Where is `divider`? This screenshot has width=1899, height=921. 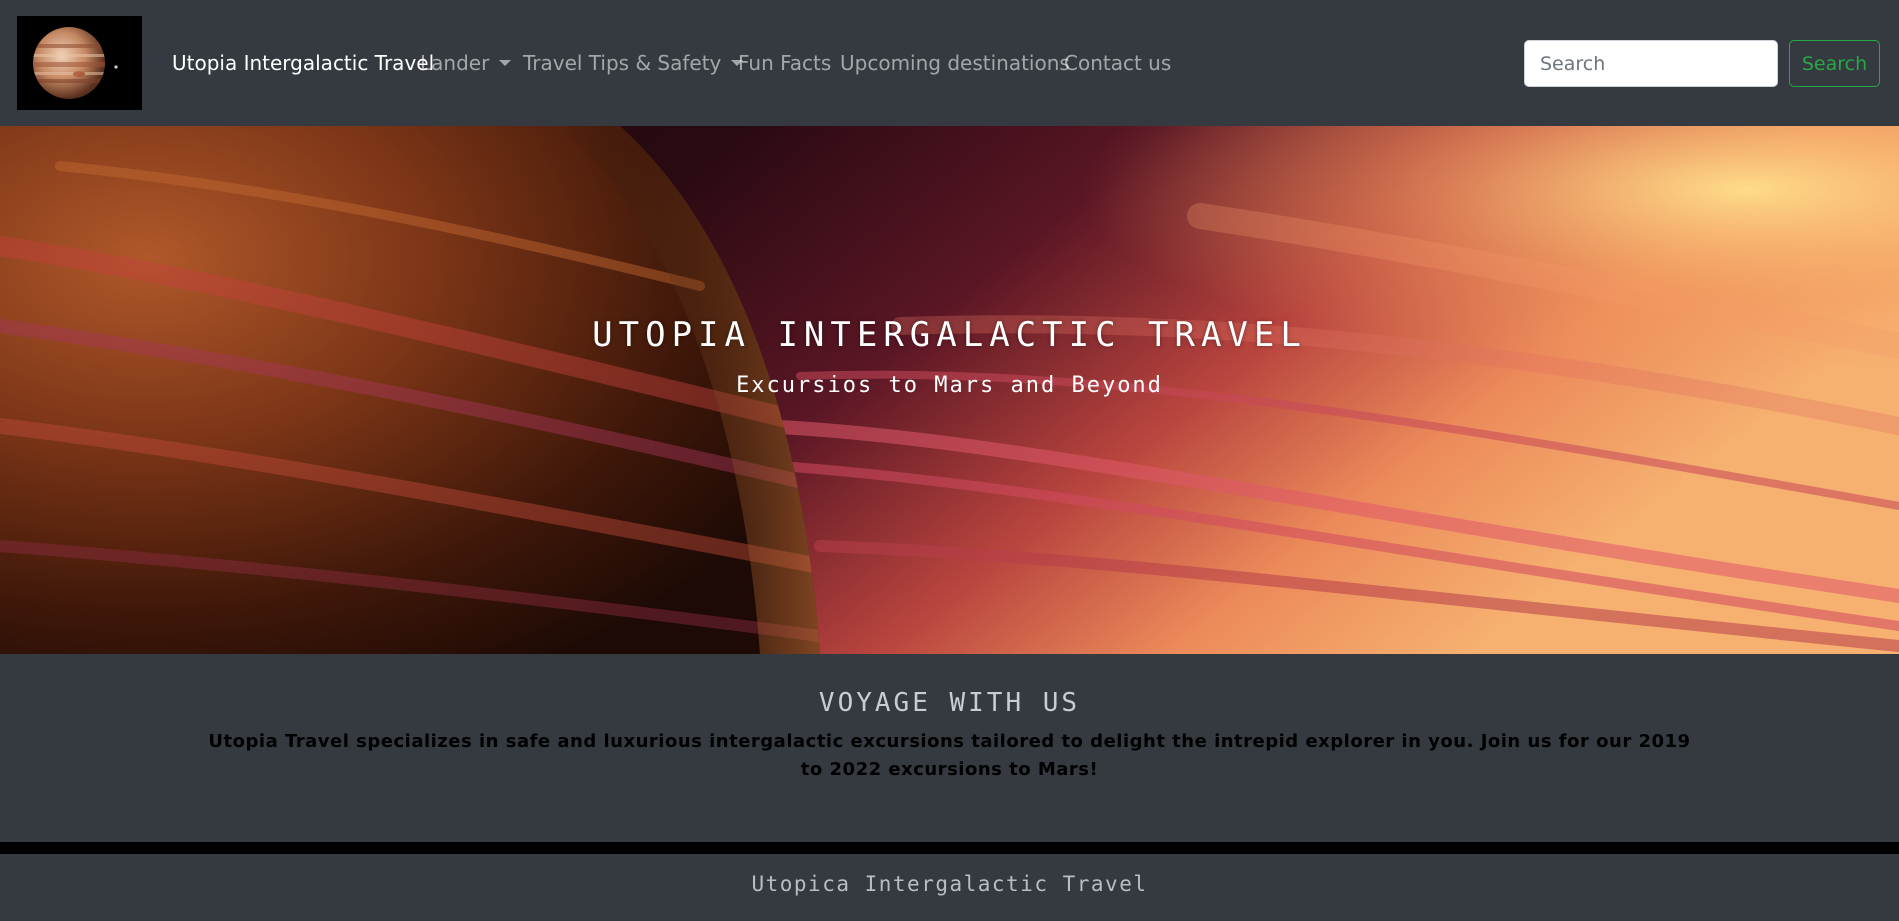 divider is located at coordinates (949, 848).